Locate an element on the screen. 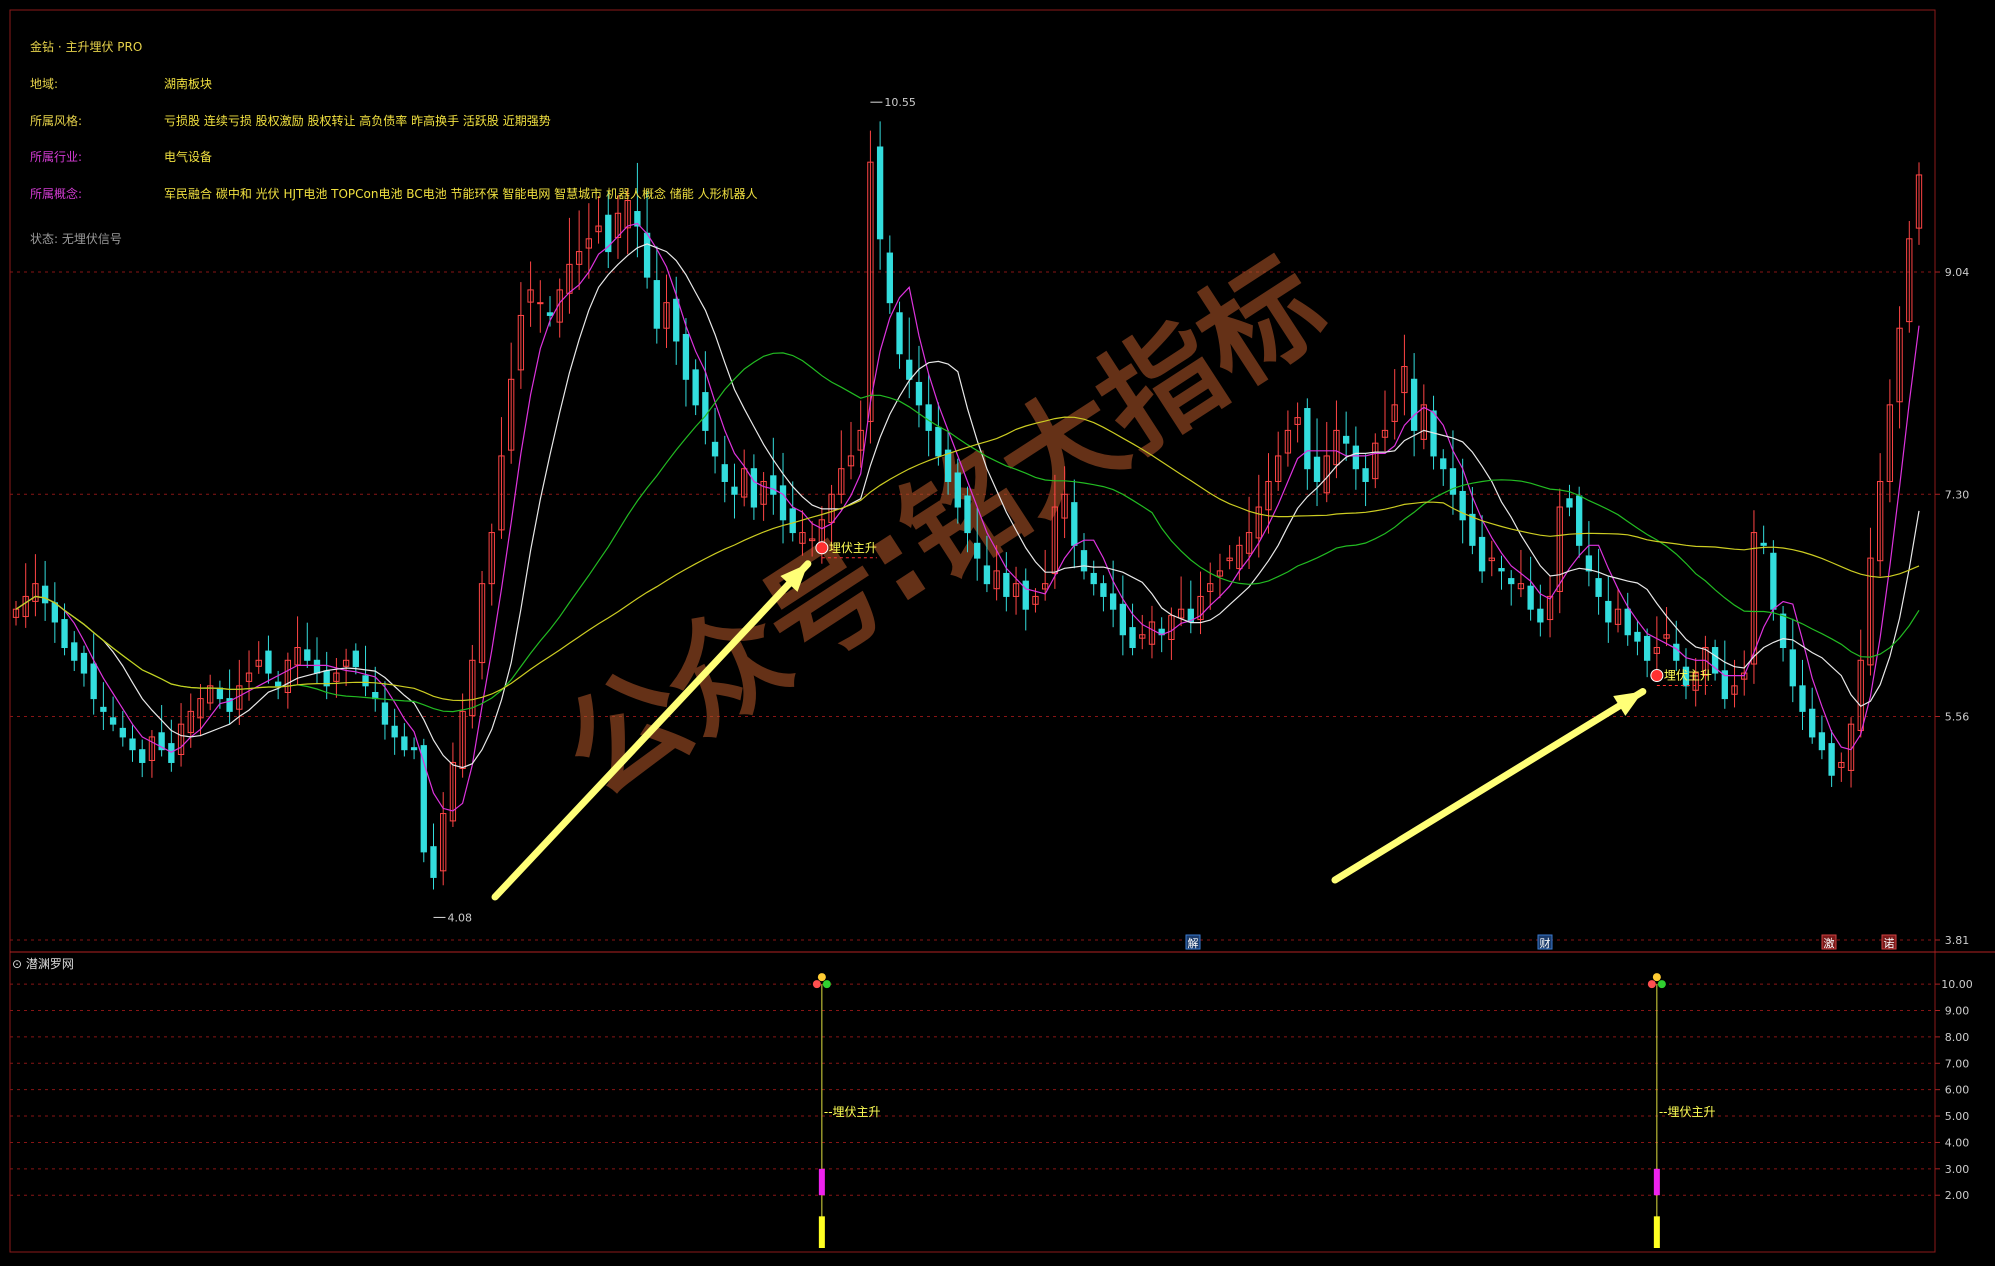 The image size is (1995, 1266). pointer-arrow is located at coordinates (1489, 786).